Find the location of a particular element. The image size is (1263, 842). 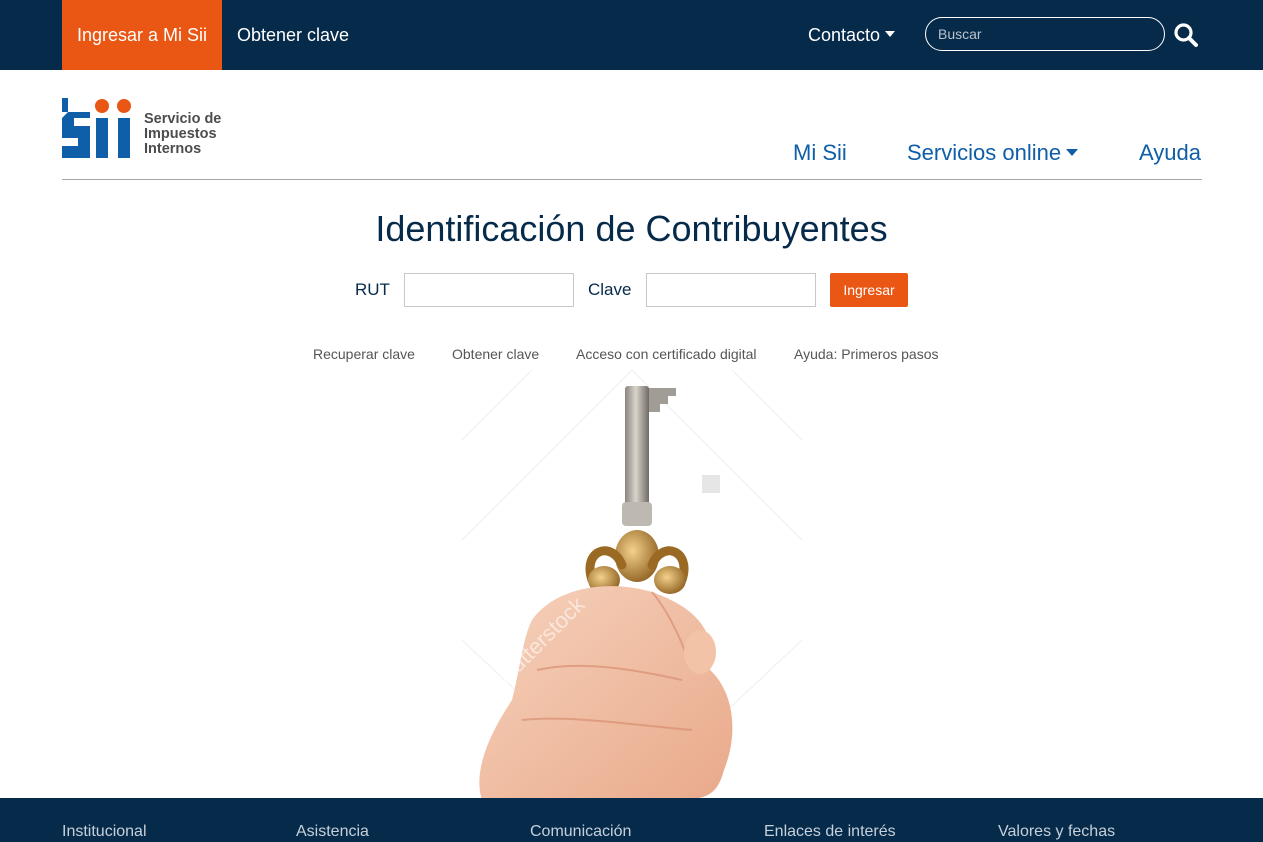

contacto-label: Contacto is located at coordinates (844, 35).